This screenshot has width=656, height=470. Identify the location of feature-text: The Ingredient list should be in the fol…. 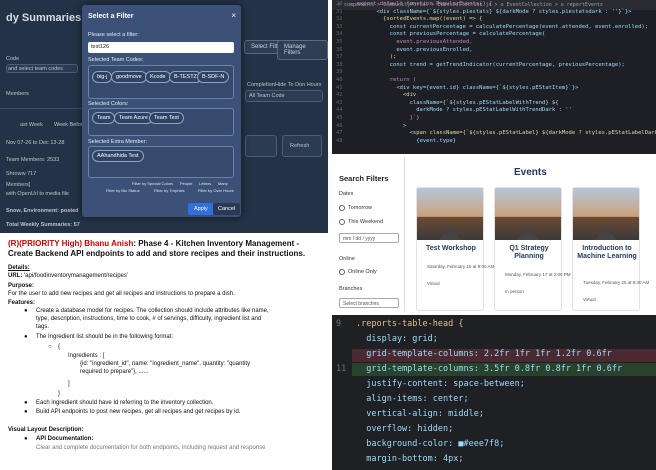
(105, 337).